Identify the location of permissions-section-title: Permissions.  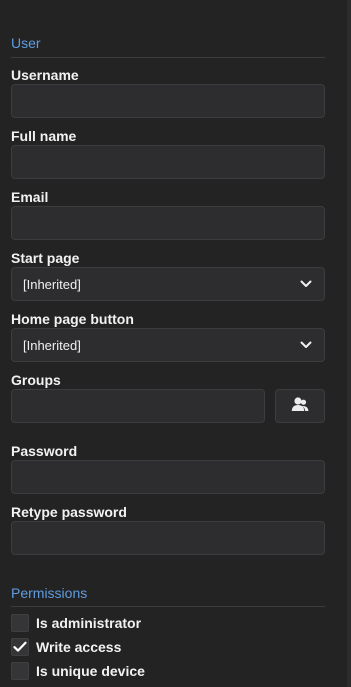
(49, 593).